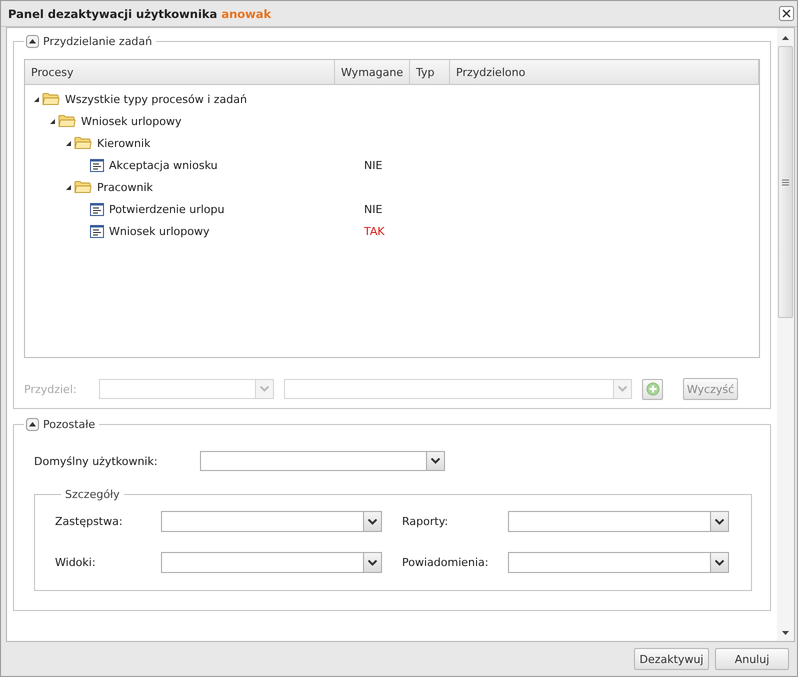 This screenshot has height=677, width=798. Describe the element at coordinates (69, 424) in the screenshot. I see `section-title: Pozostałe` at that location.